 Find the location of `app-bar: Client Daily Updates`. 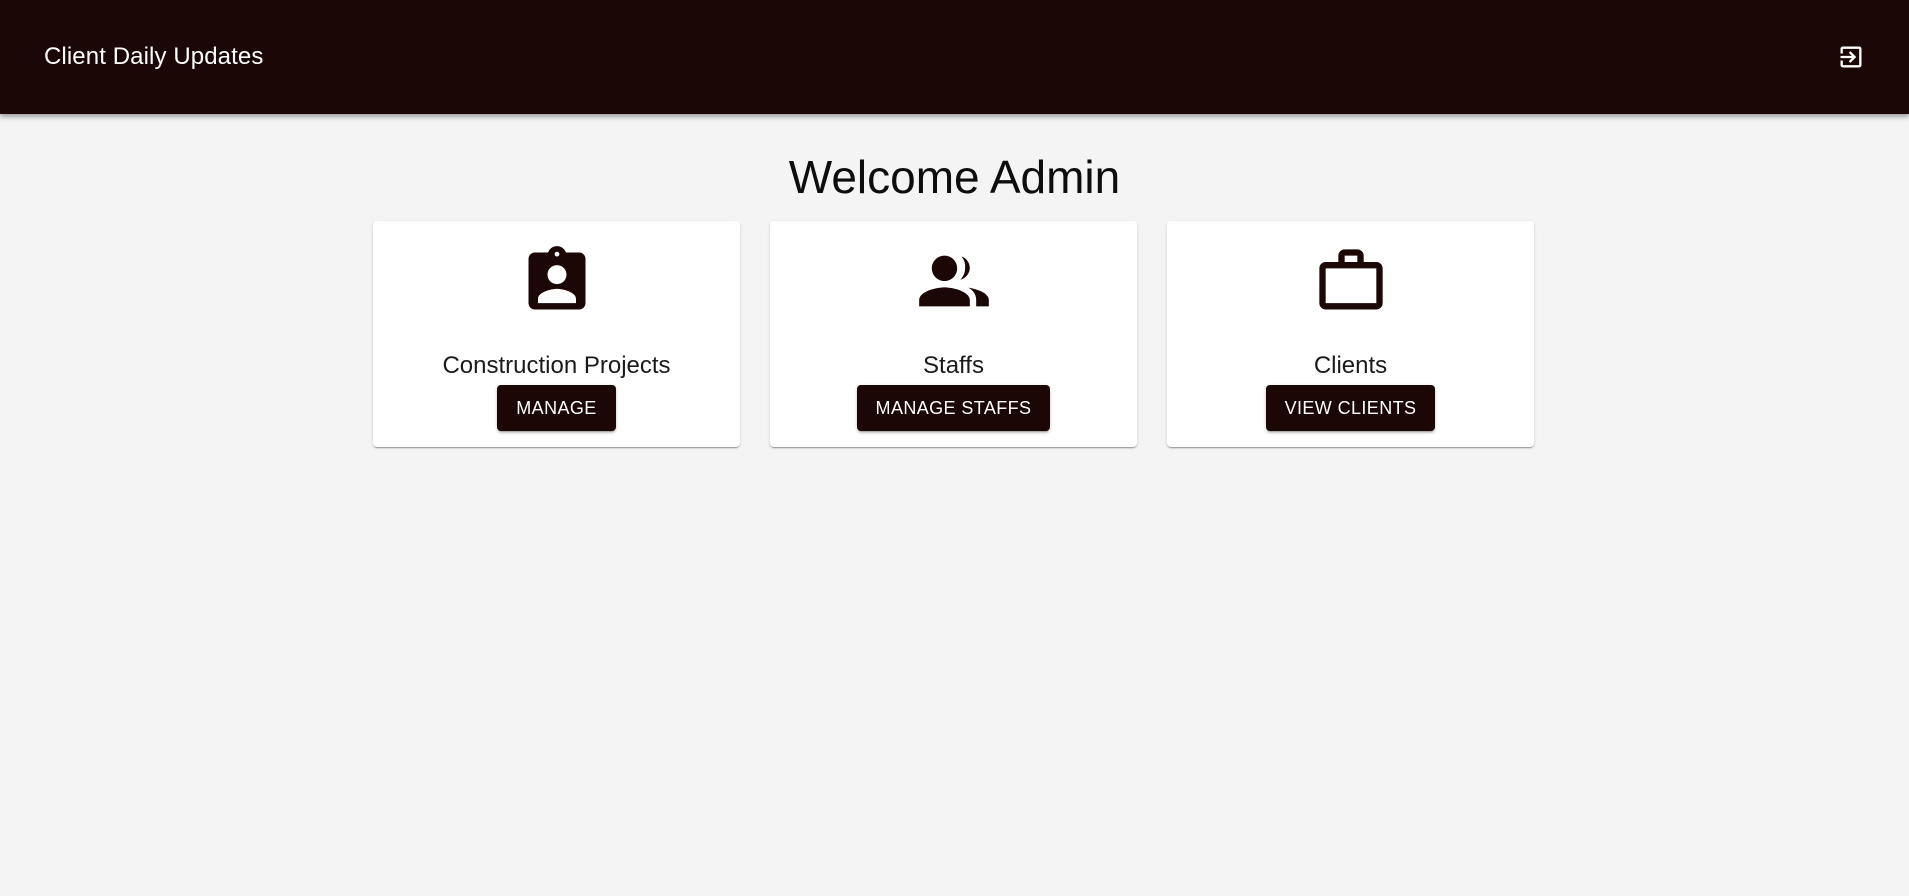

app-bar: Client Daily Updates is located at coordinates (954, 57).